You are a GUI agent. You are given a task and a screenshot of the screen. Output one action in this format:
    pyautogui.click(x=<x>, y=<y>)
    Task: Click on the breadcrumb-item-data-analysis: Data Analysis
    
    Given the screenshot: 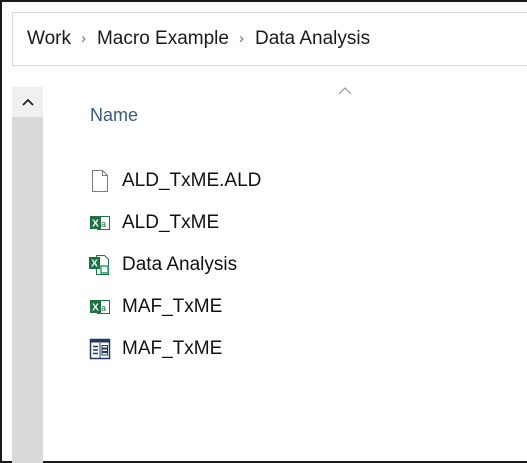 What is the action you would take?
    pyautogui.click(x=312, y=39)
    